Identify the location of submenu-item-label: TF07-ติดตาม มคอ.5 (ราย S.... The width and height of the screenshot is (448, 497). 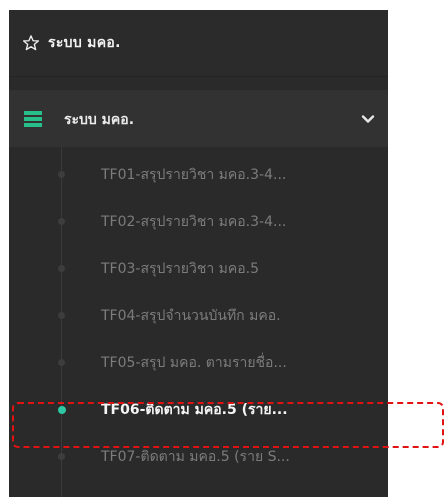
(195, 457).